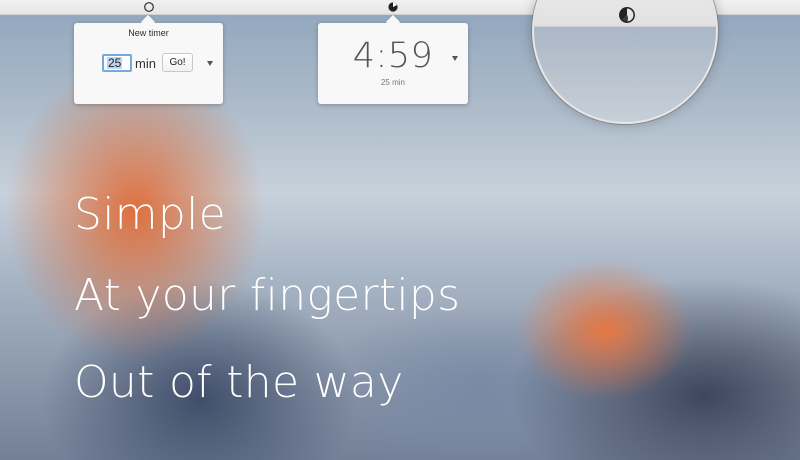  Describe the element at coordinates (149, 7) in the screenshot. I see `empty-timer-icon` at that location.